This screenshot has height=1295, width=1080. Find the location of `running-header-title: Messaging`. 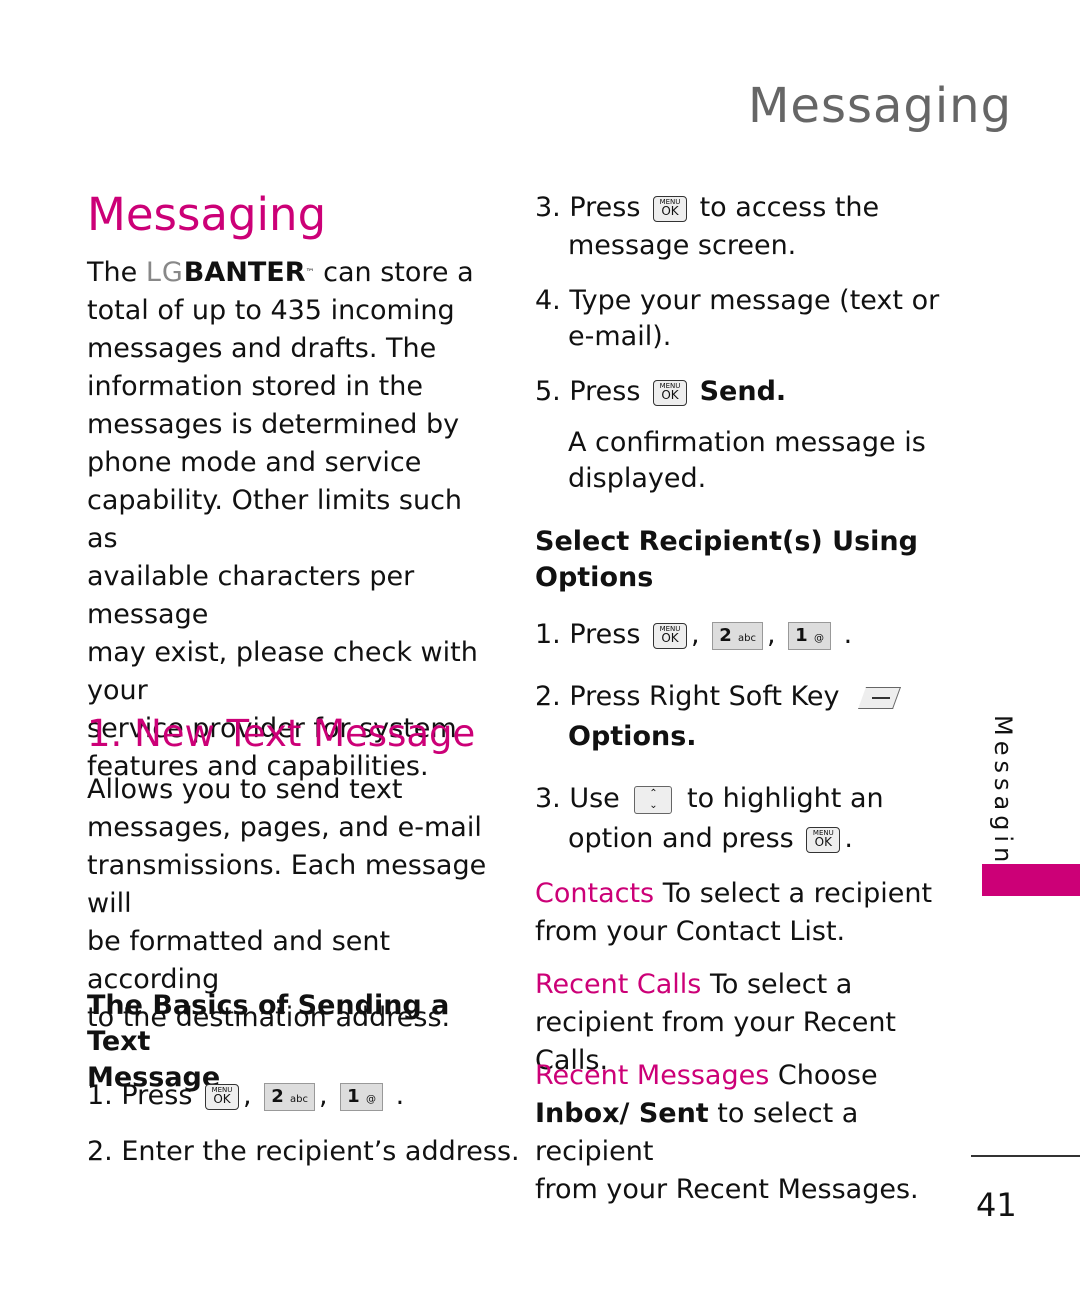

running-header-title: Messaging is located at coordinates (880, 106).